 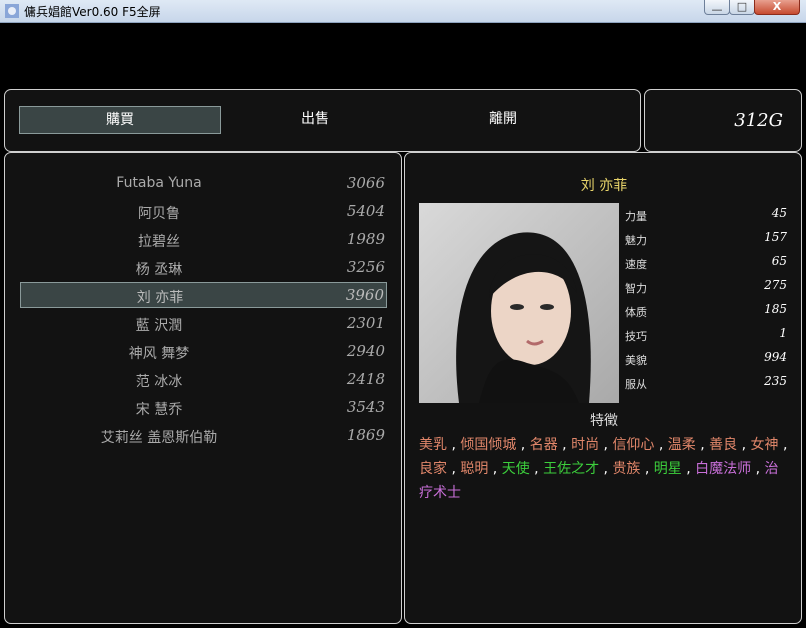 What do you see at coordinates (159, 242) in the screenshot?
I see `list-item-name: 拉碧丝` at bounding box center [159, 242].